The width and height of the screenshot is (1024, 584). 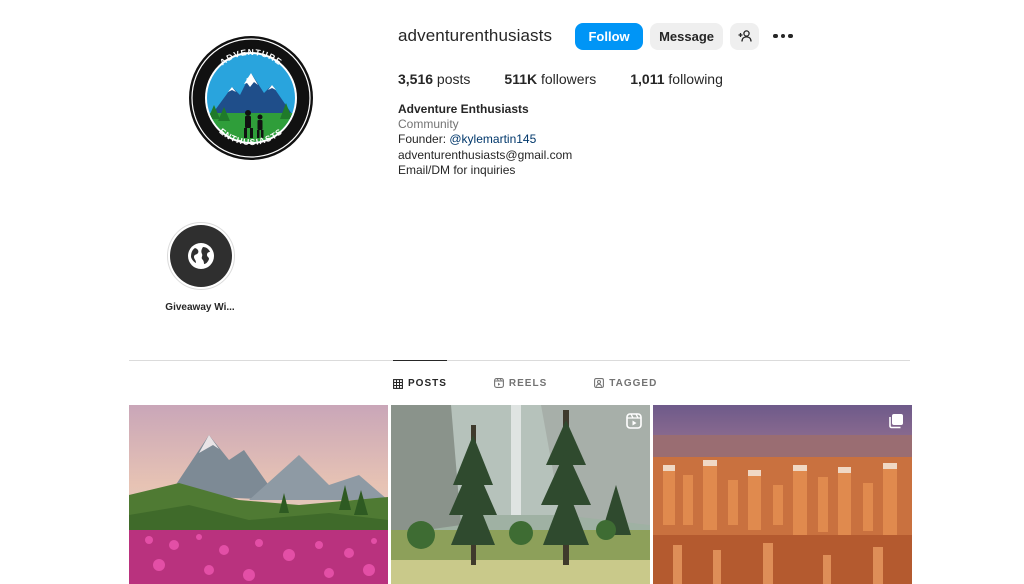 What do you see at coordinates (475, 35) in the screenshot?
I see `username: adventurenthusiasts` at bounding box center [475, 35].